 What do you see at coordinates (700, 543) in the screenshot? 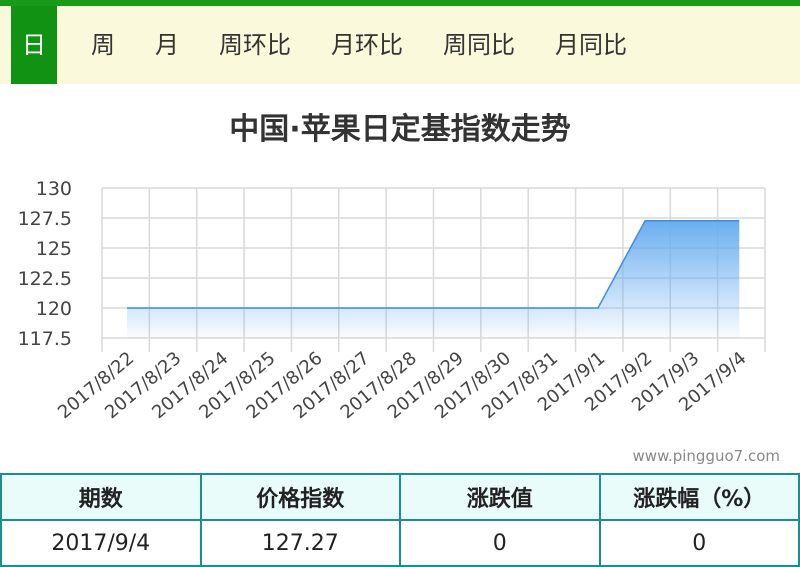
I see `cell-change-pct: 0` at bounding box center [700, 543].